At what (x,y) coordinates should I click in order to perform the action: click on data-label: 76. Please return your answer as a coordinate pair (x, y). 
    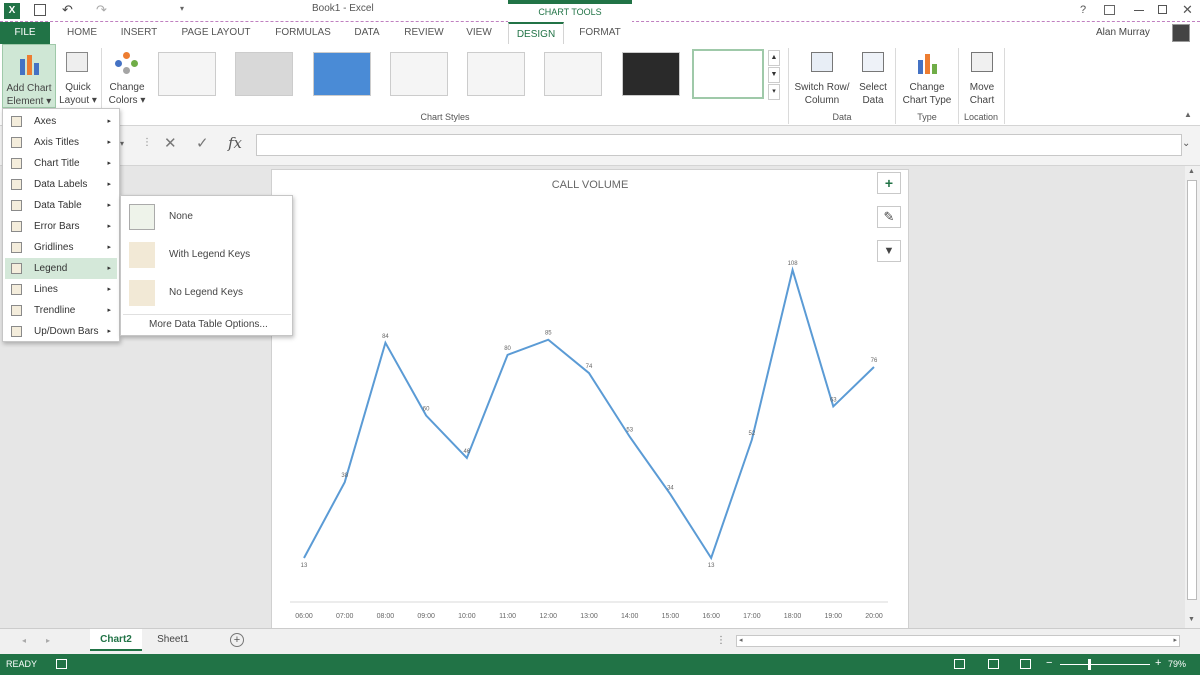
    Looking at the image, I should click on (874, 361).